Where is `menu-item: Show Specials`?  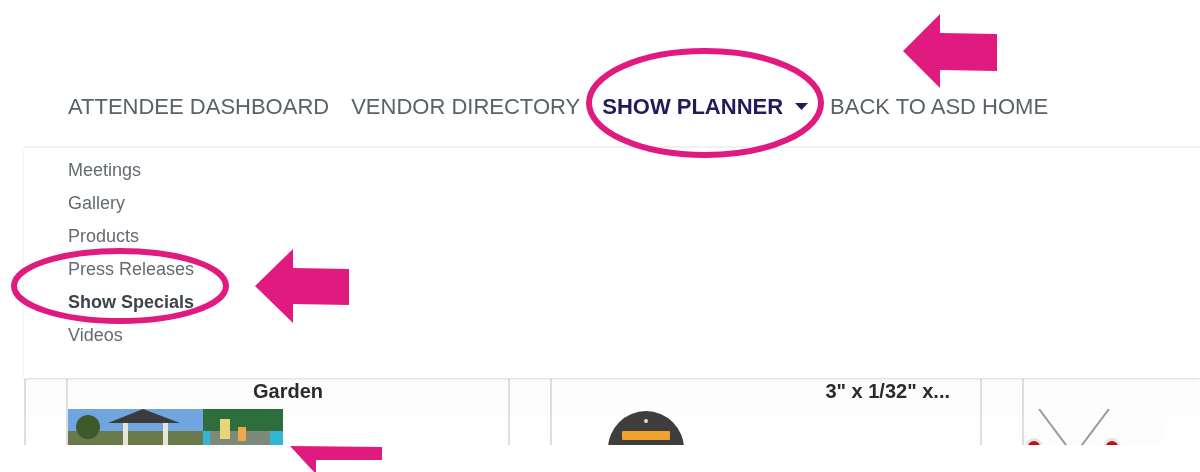 menu-item: Show Specials is located at coordinates (131, 302).